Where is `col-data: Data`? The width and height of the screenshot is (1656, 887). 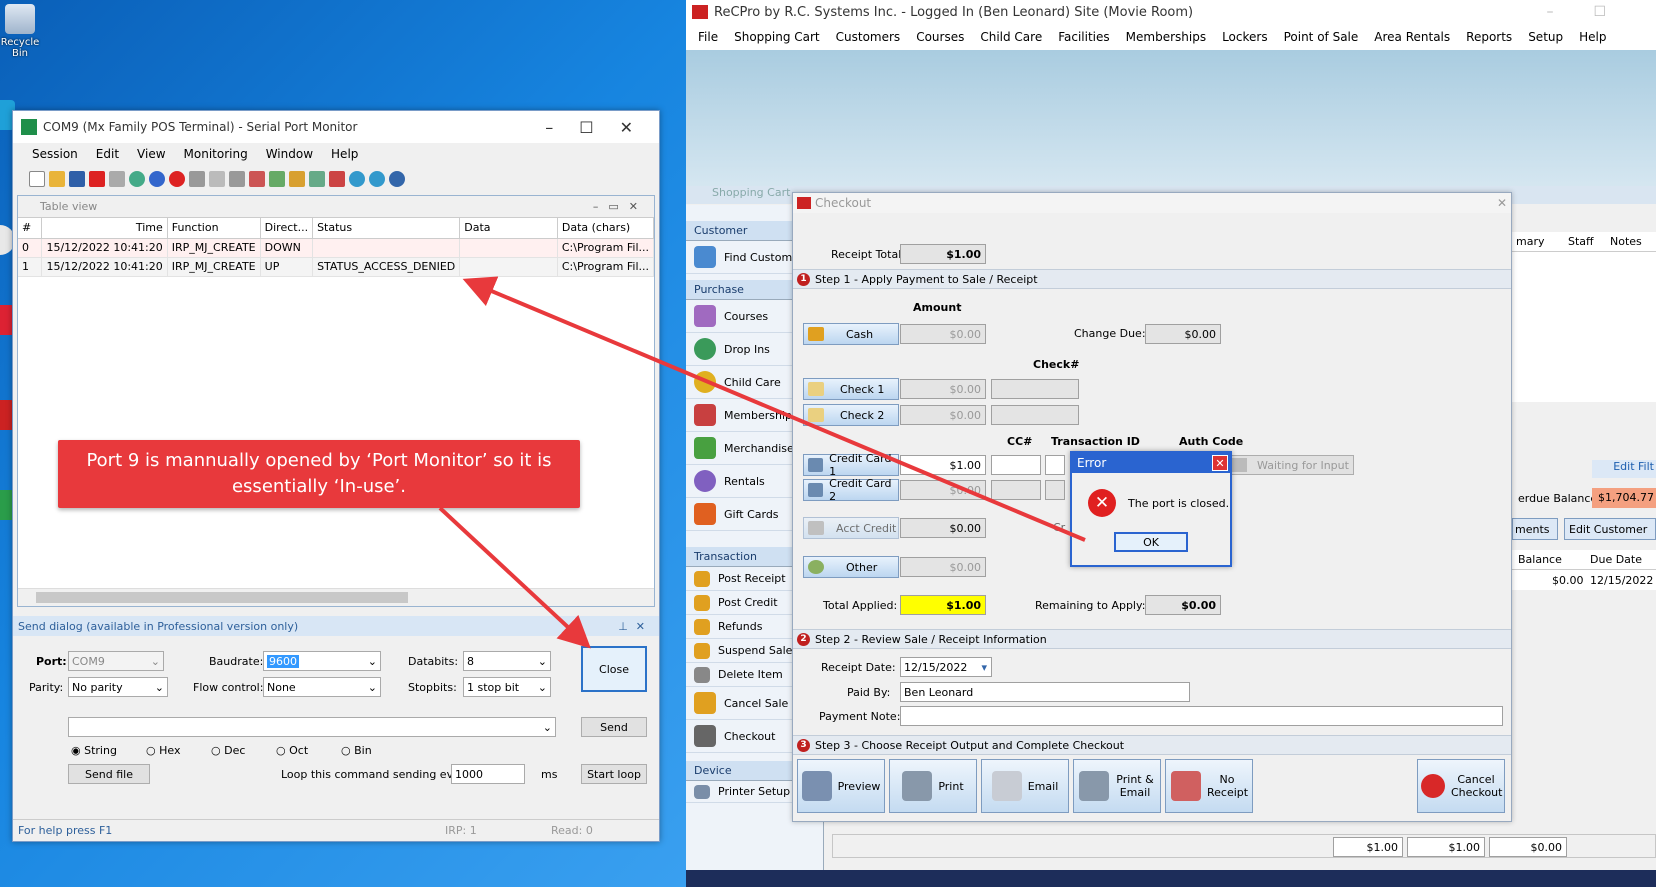
col-data: Data is located at coordinates (508, 228).